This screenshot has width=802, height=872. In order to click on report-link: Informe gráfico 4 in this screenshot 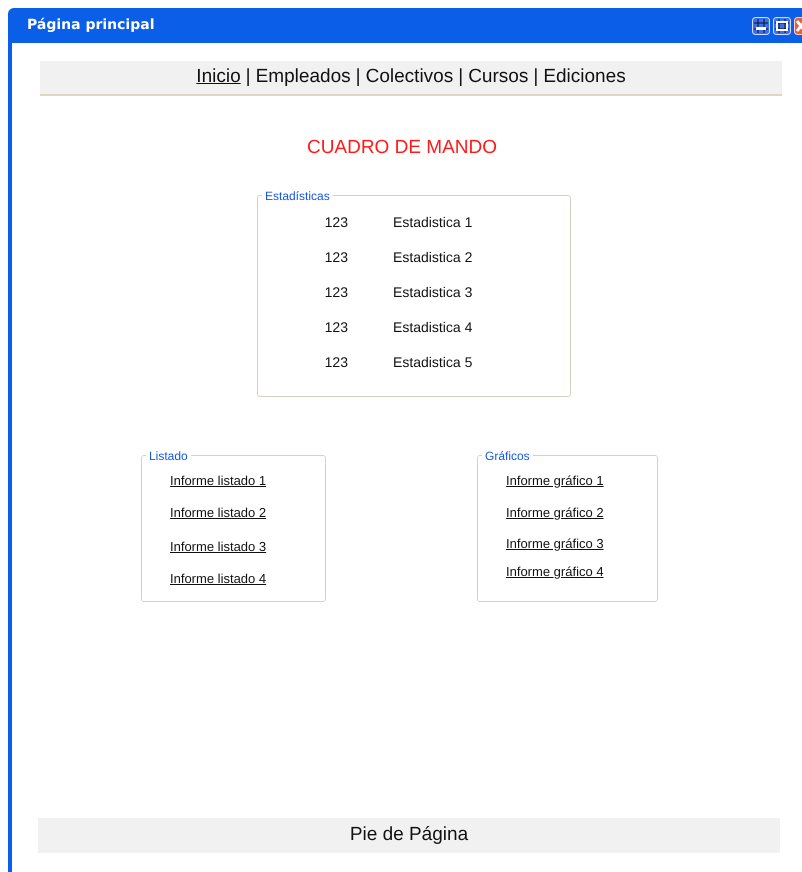, I will do `click(555, 572)`.